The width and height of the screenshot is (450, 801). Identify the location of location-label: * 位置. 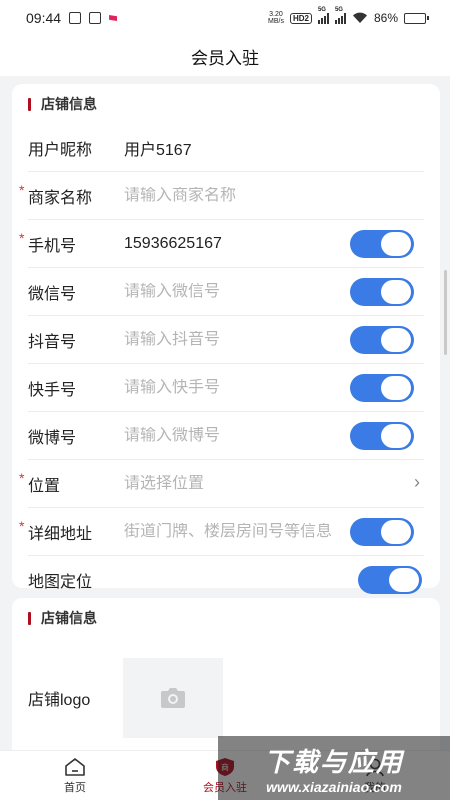
(71, 483).